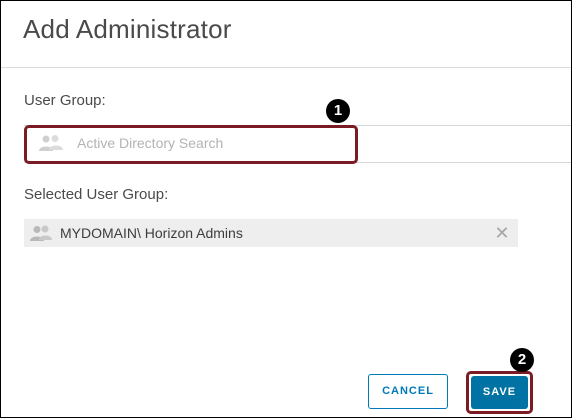  I want to click on step-2-callout: 2, so click(522, 360).